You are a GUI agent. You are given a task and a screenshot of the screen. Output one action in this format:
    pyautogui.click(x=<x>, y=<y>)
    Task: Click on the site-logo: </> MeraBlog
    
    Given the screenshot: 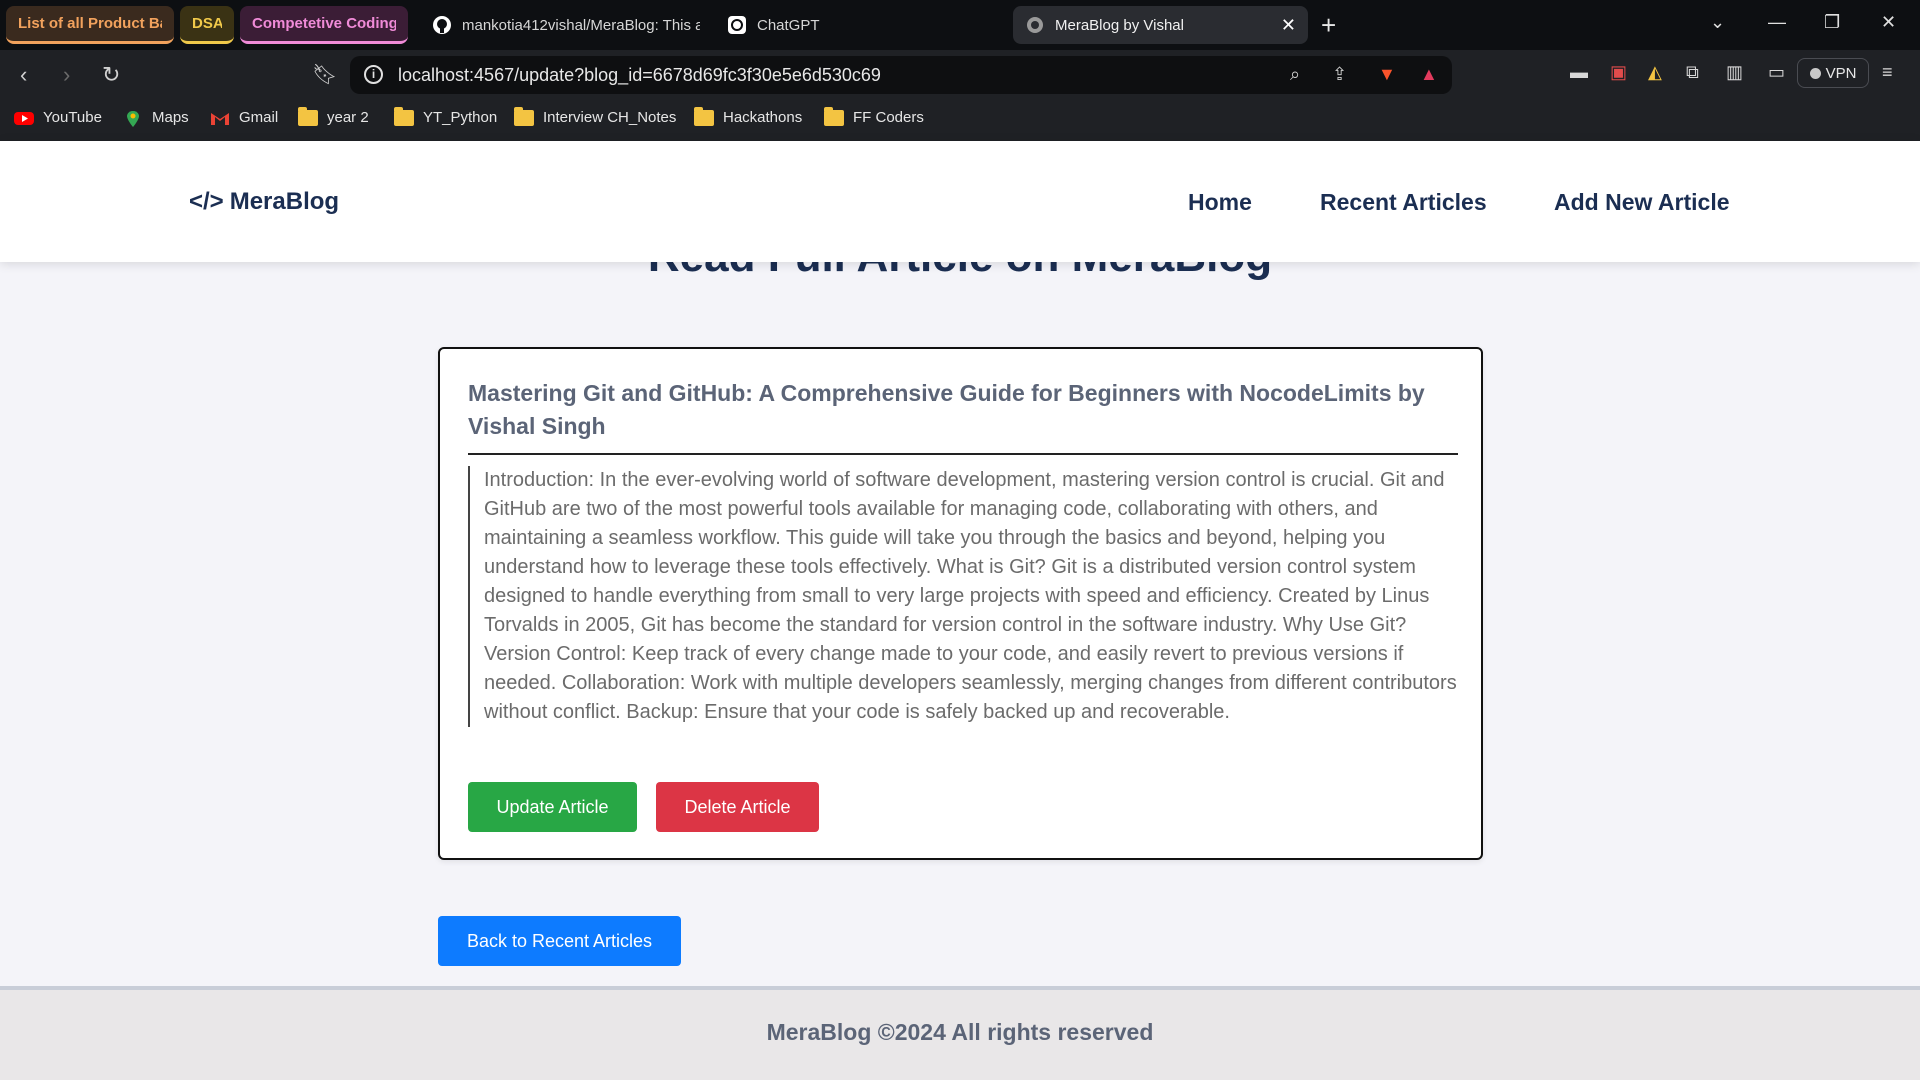 What is the action you would take?
    pyautogui.click(x=264, y=202)
    